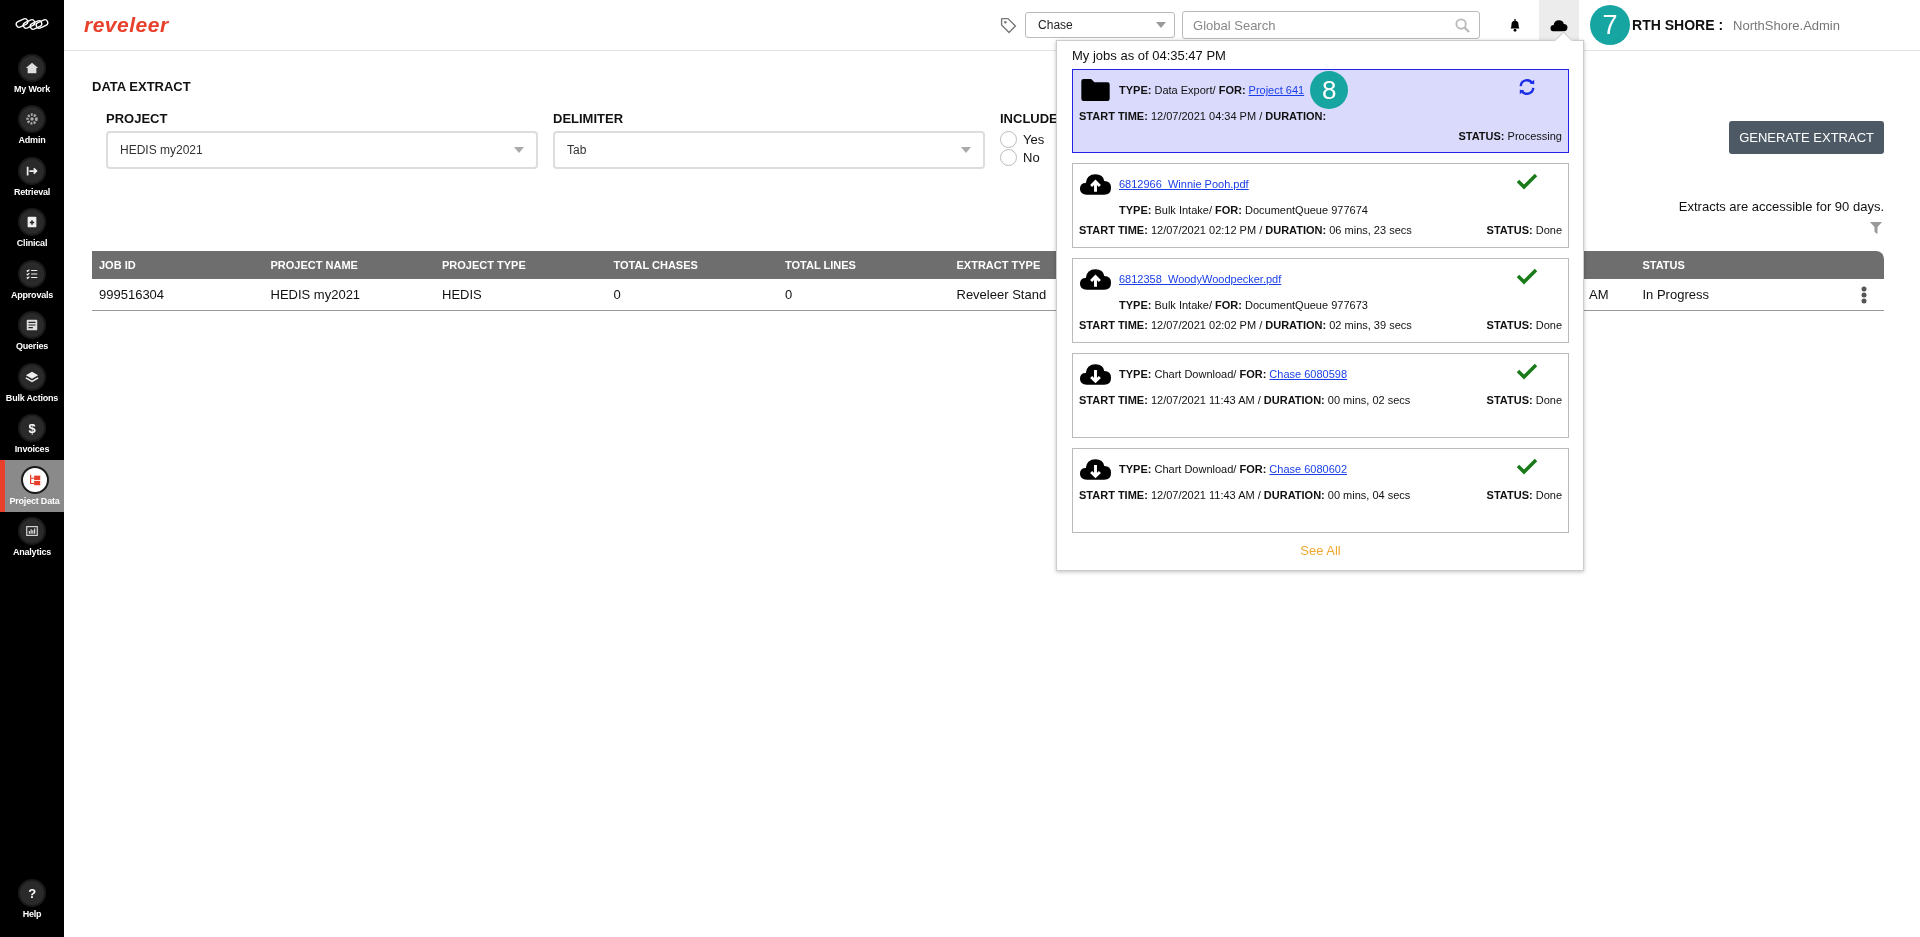 The width and height of the screenshot is (1920, 937). What do you see at coordinates (1329, 90) in the screenshot?
I see `step-badge: 8` at bounding box center [1329, 90].